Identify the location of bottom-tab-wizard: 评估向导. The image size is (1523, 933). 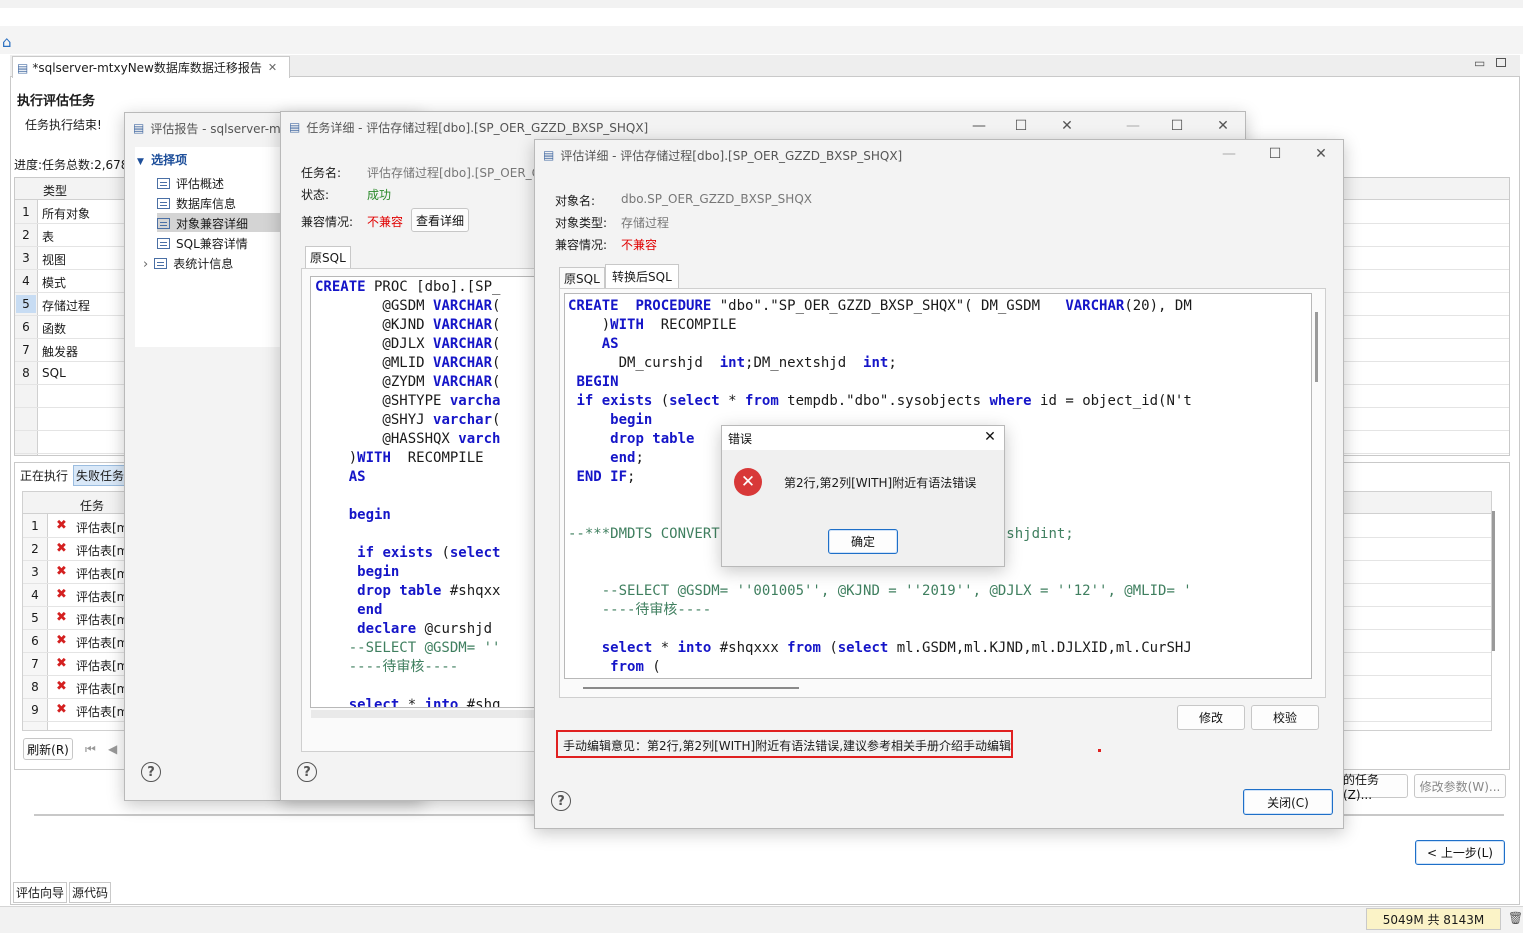
(40, 892).